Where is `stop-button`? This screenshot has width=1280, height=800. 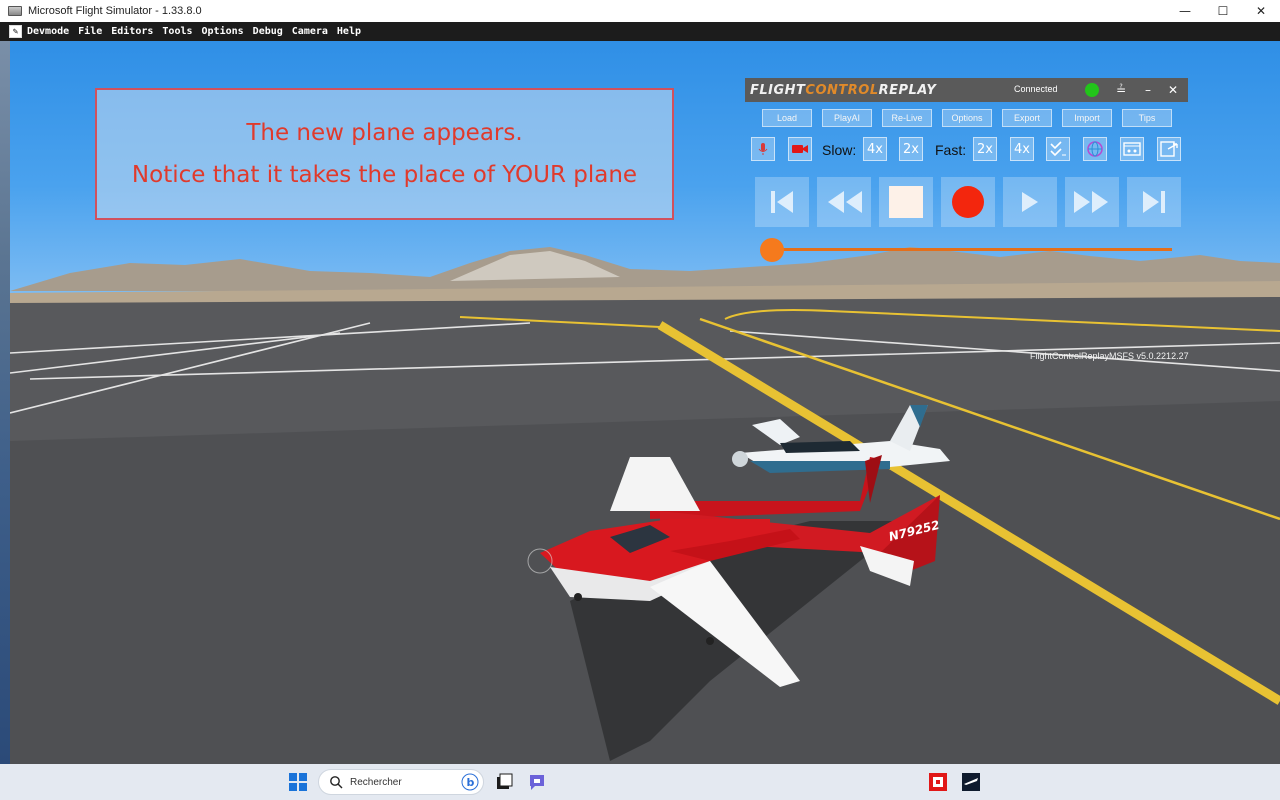 stop-button is located at coordinates (906, 202).